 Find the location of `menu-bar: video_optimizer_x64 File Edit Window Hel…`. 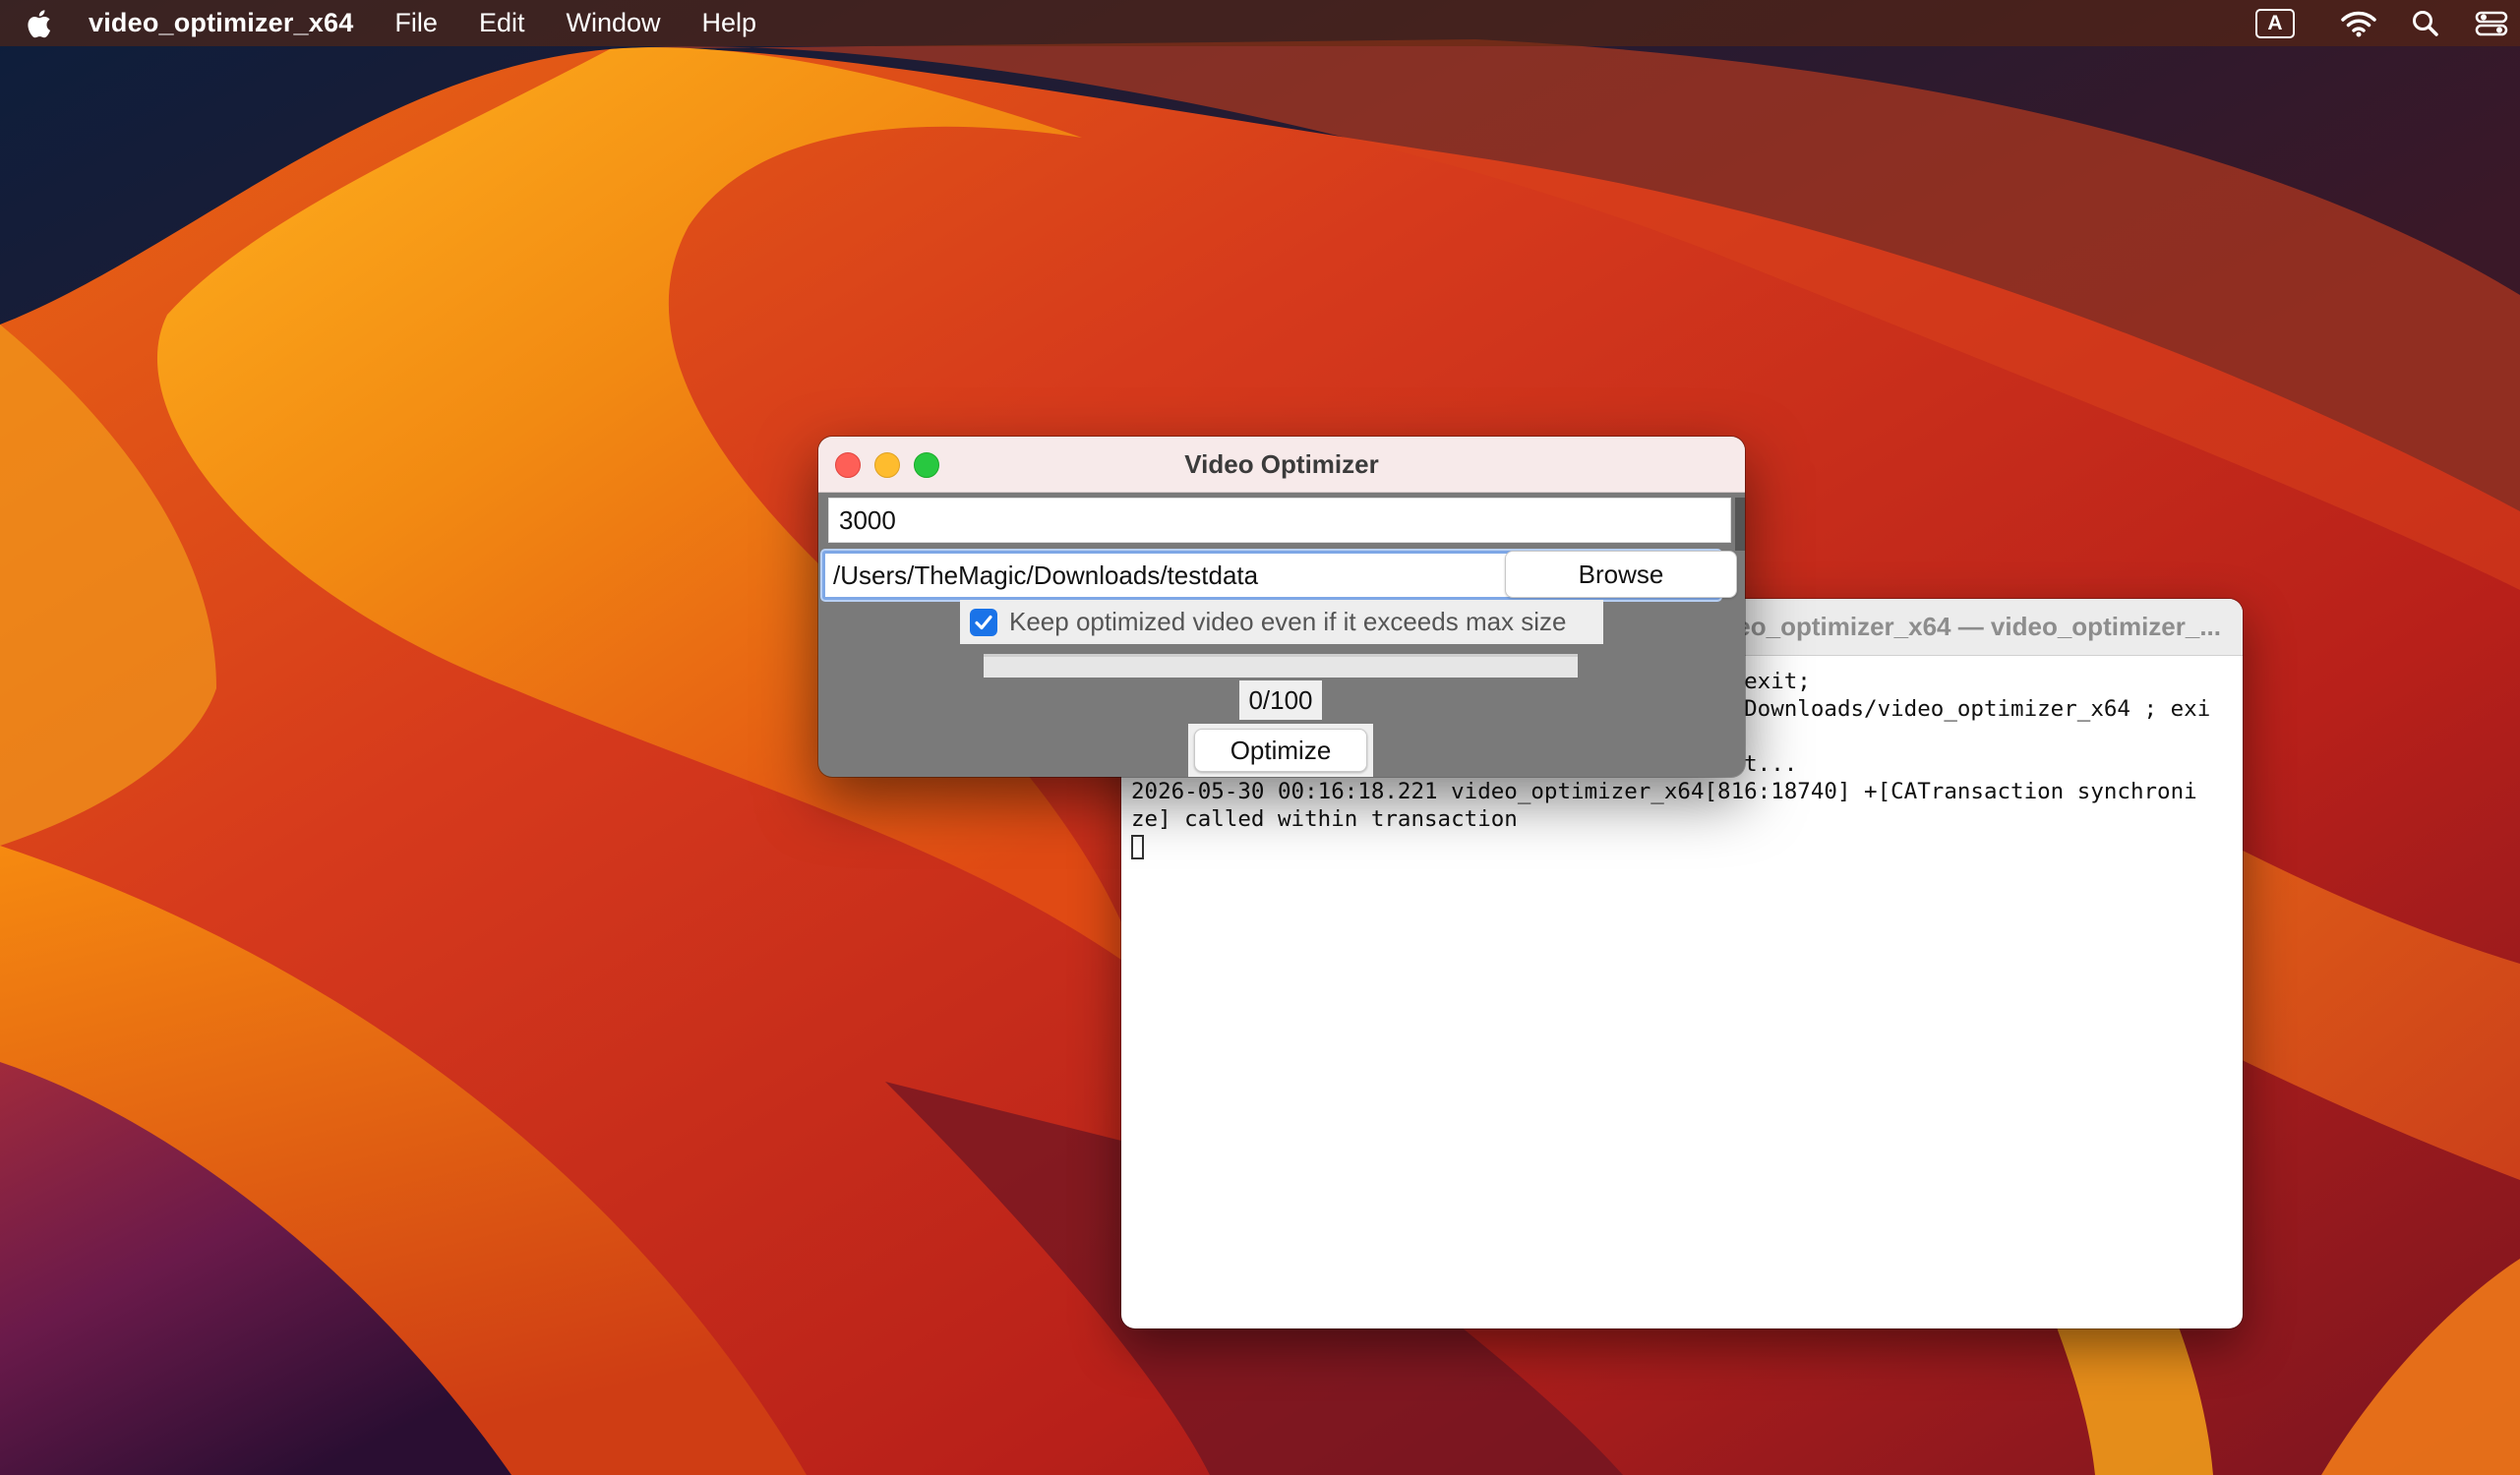

menu-bar: video_optimizer_x64 File Edit Window Hel… is located at coordinates (1260, 23).